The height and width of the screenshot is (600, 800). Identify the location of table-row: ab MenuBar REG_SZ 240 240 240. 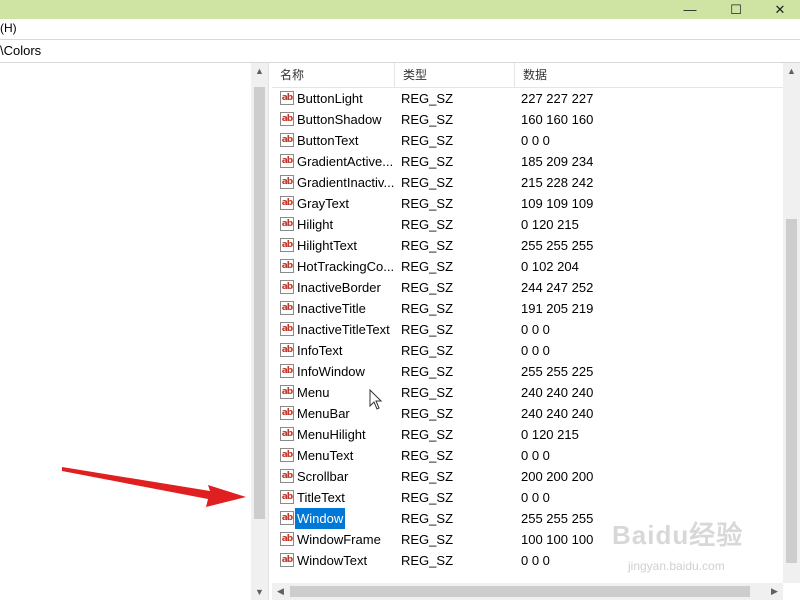
(527, 413).